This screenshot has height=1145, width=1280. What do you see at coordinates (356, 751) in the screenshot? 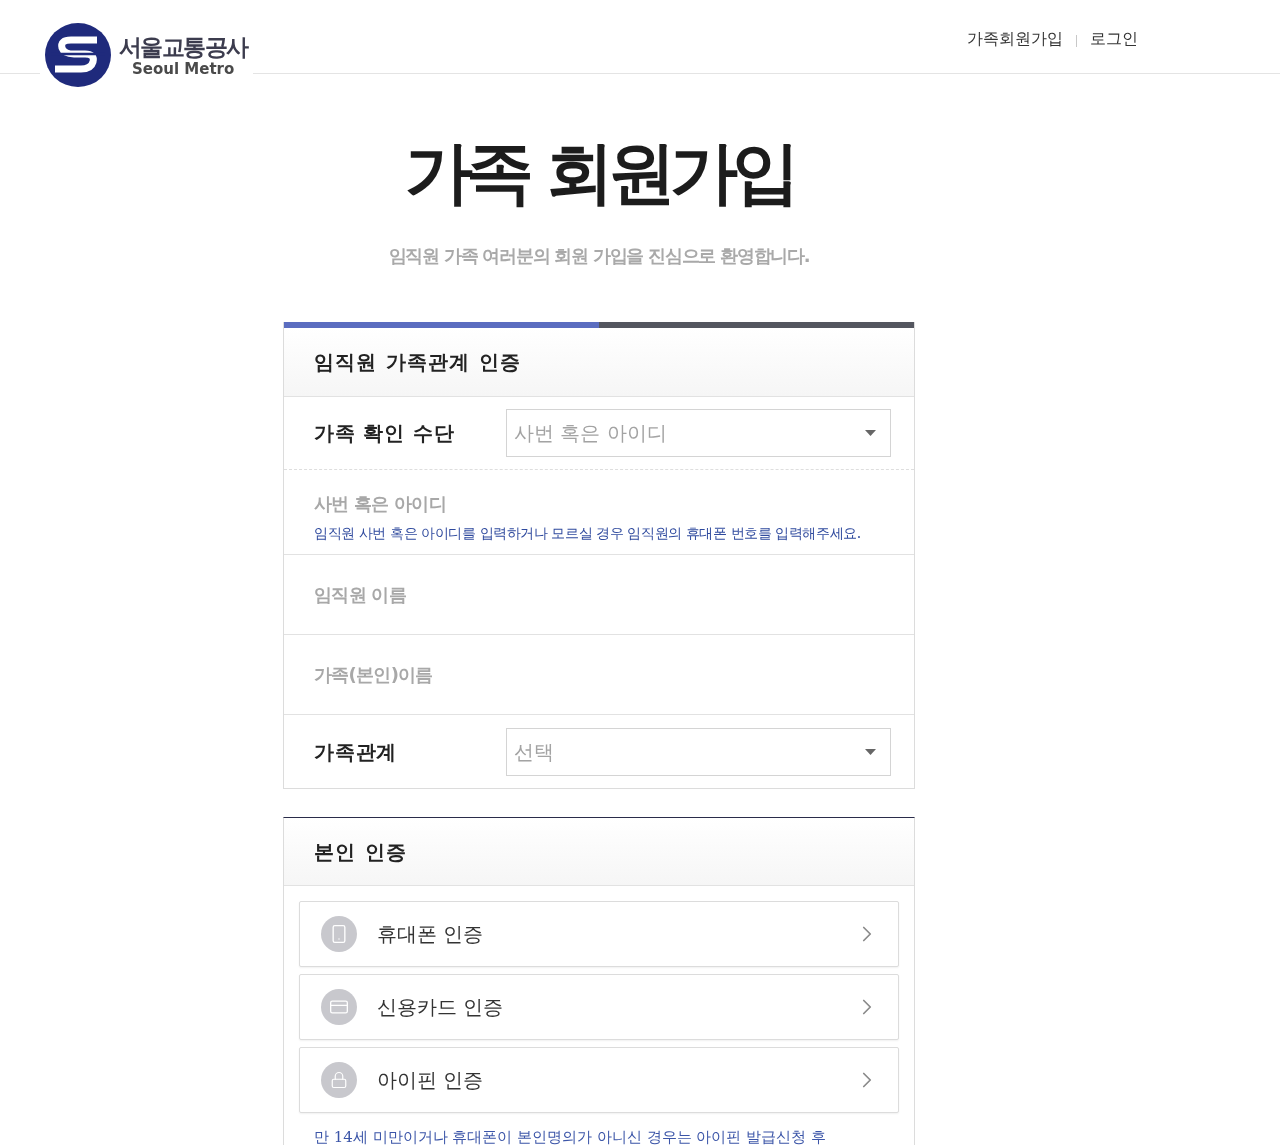
I see `field-label: 가족관계` at bounding box center [356, 751].